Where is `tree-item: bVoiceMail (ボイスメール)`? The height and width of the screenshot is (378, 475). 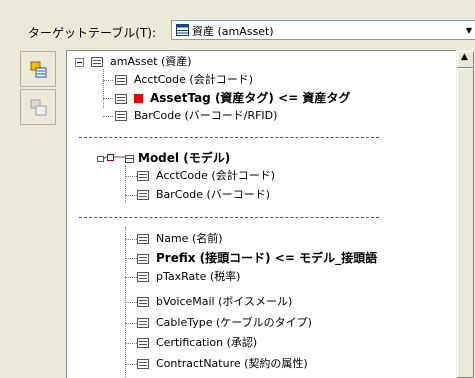
tree-item: bVoiceMail (ボイスメール) is located at coordinates (214, 302).